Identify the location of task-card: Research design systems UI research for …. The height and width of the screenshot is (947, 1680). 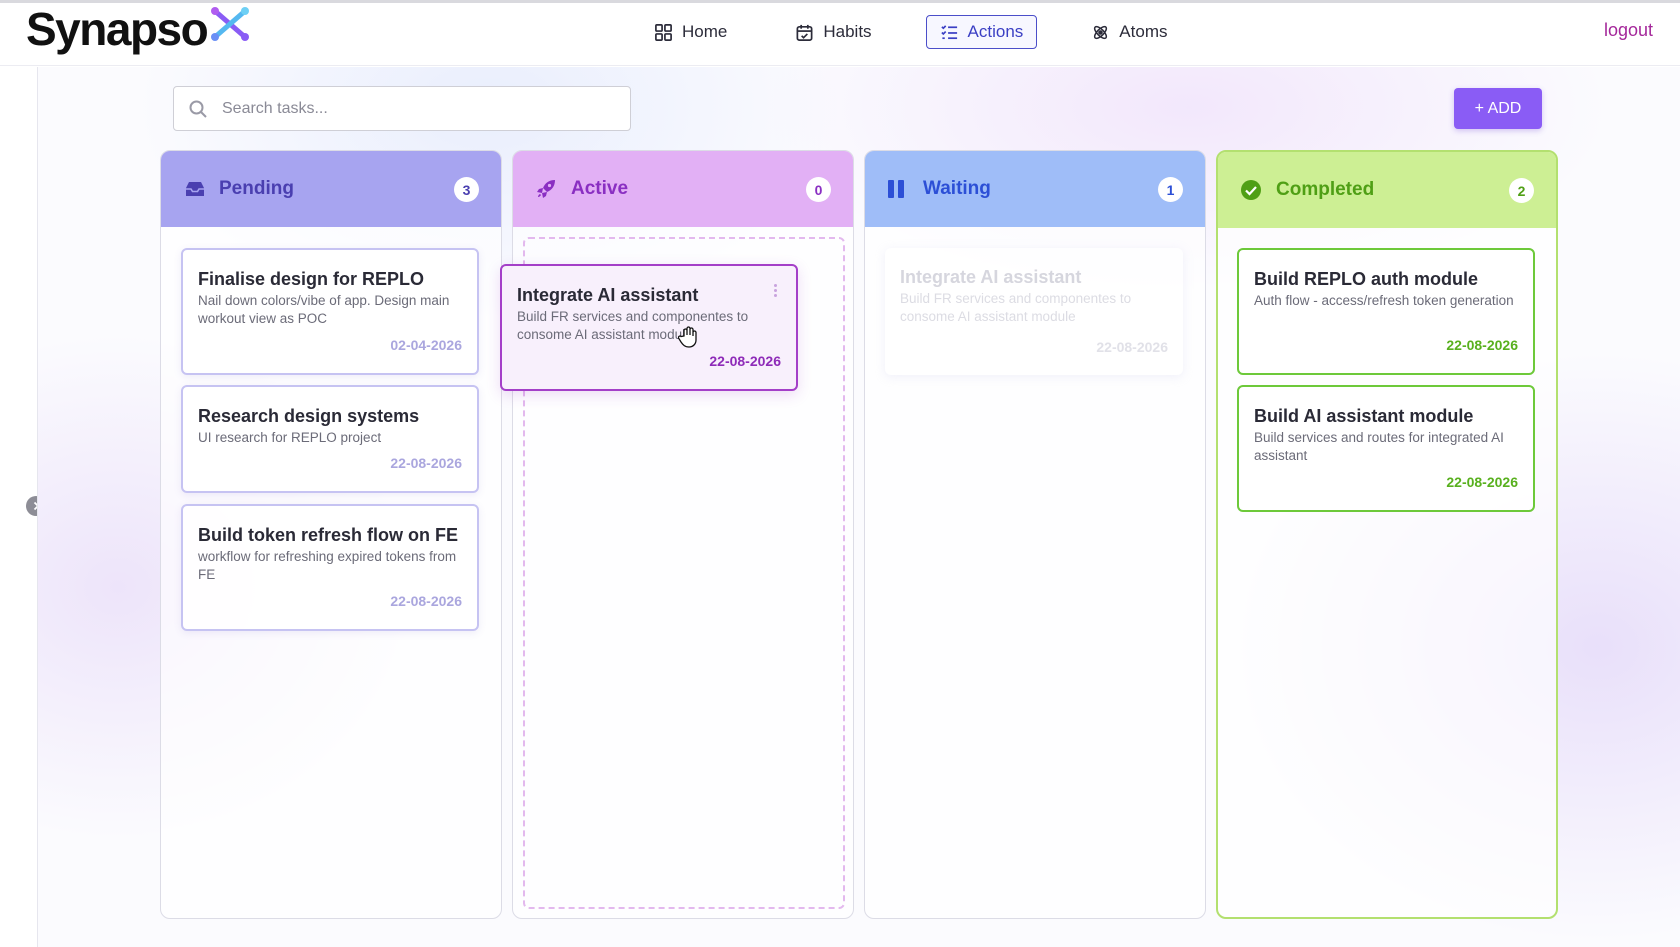
(330, 439).